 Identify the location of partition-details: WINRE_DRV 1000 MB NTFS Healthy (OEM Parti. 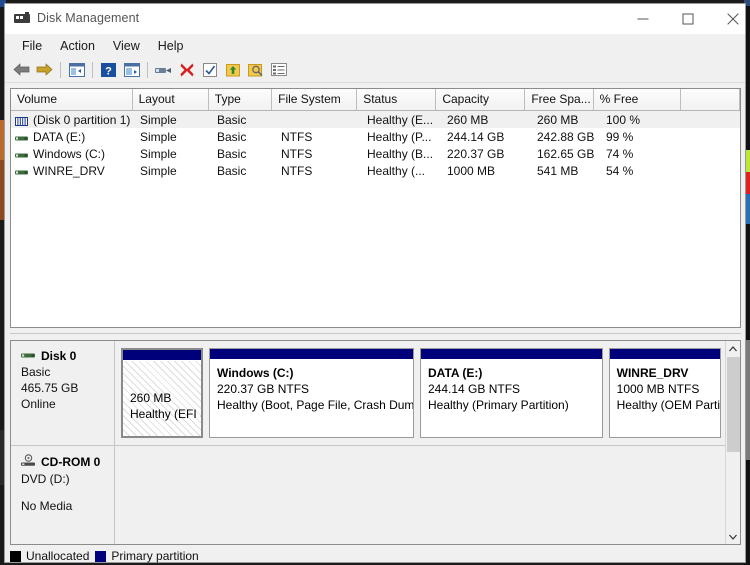
(665, 398).